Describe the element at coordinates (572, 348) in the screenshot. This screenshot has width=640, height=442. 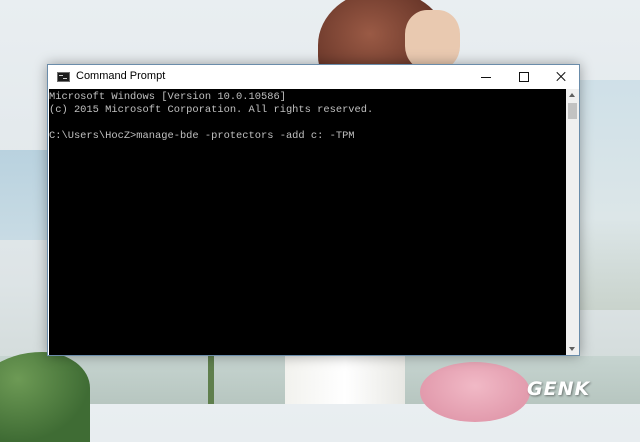
I see `scroll-down-button` at that location.